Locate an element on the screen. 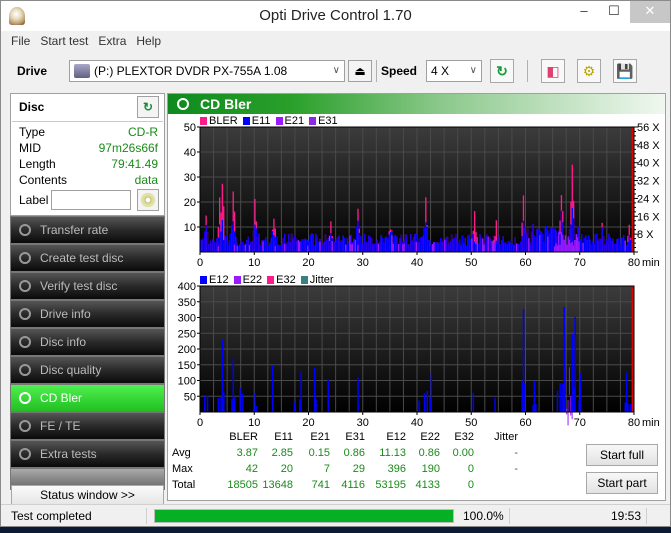  stat-value: 18505 is located at coordinates (242, 485).